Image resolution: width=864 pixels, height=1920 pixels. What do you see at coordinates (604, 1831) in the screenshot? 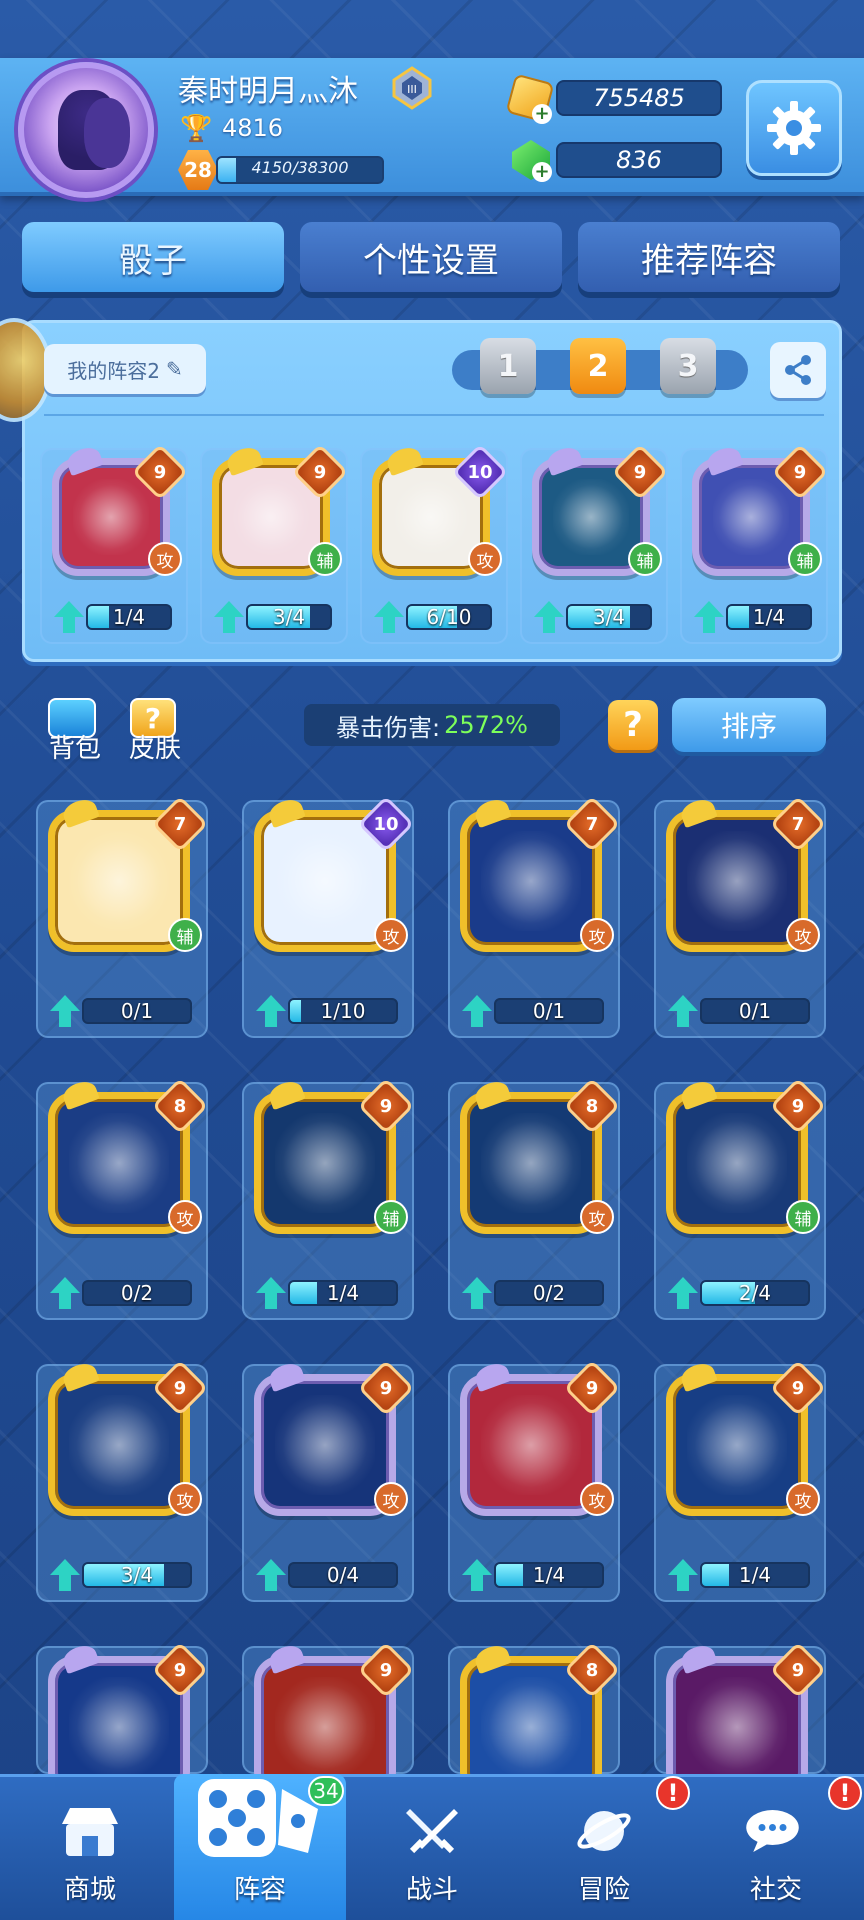
I see `planet-icon` at bounding box center [604, 1831].